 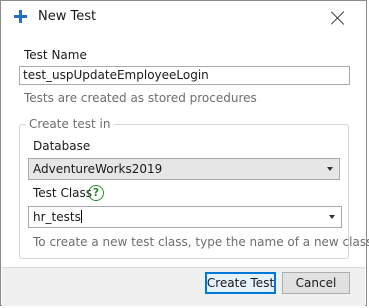 I want to click on cancel-button: Cancel, so click(x=316, y=283).